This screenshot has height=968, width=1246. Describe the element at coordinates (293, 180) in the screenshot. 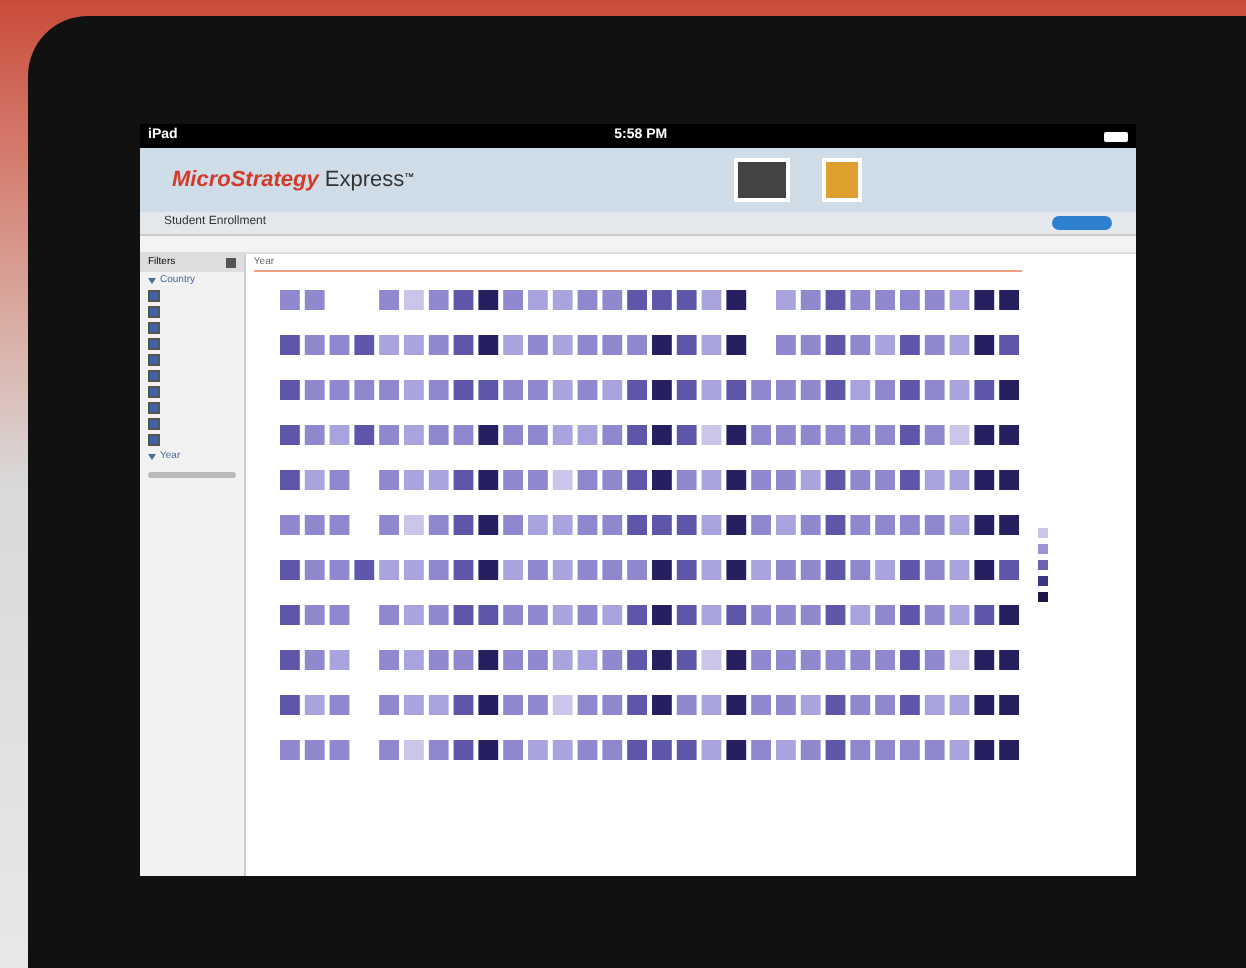

I see `app-logo: MicroStrategy Express$^{™}$` at that location.